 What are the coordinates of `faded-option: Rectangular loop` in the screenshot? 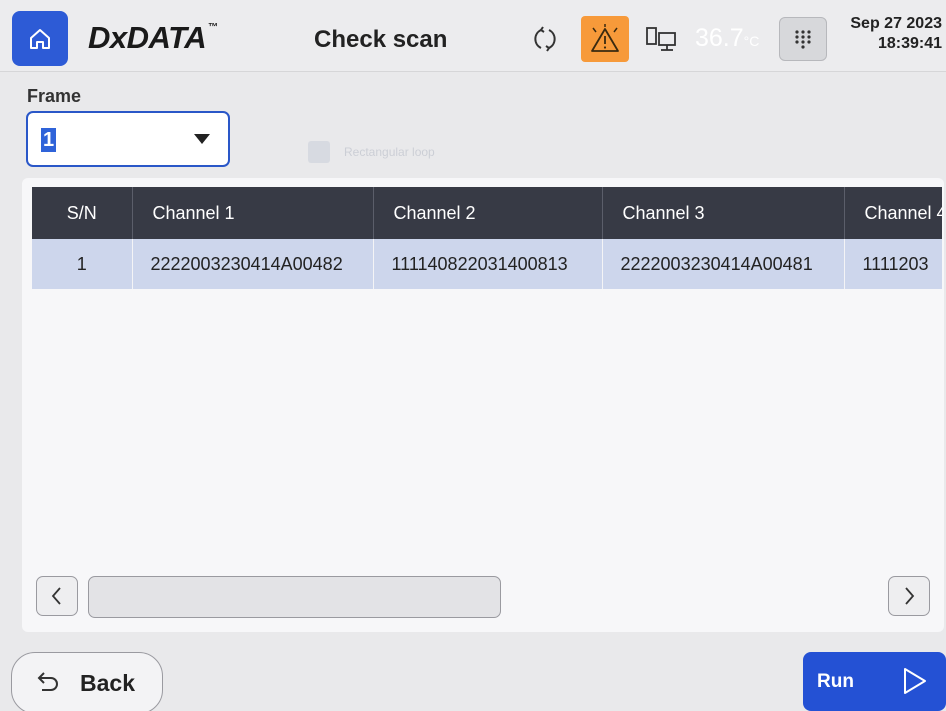 It's located at (415, 152).